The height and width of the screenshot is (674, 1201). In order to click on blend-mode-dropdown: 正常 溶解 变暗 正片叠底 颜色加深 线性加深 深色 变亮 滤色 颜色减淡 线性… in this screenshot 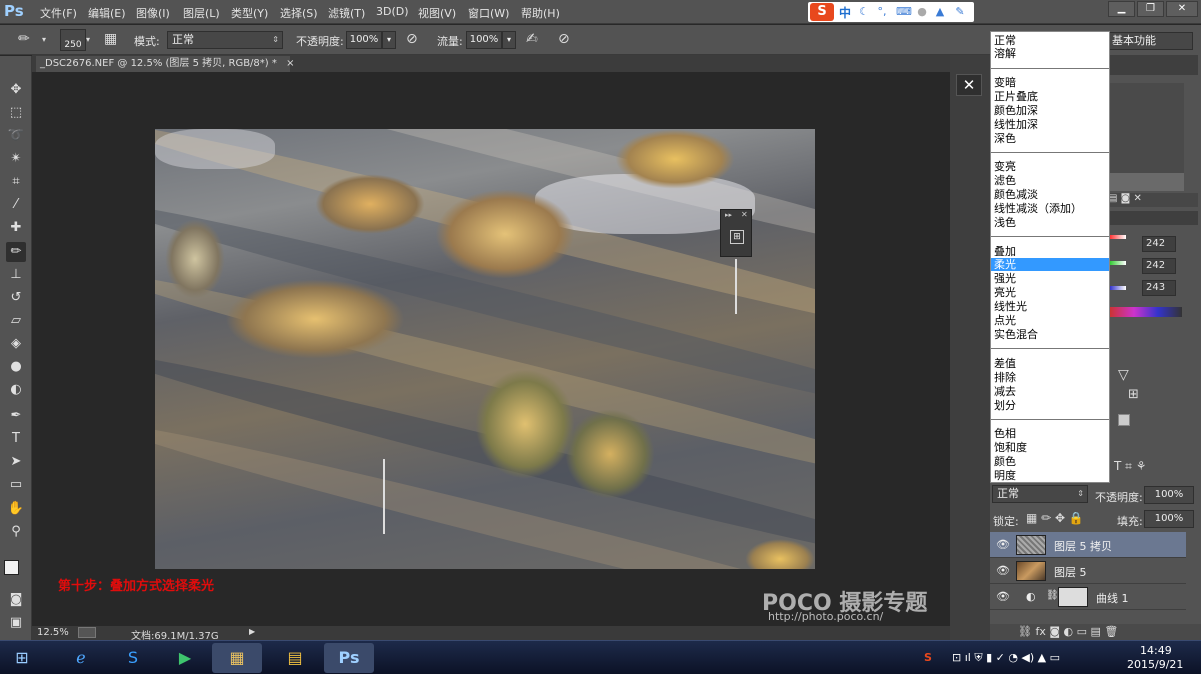, I will do `click(1050, 257)`.